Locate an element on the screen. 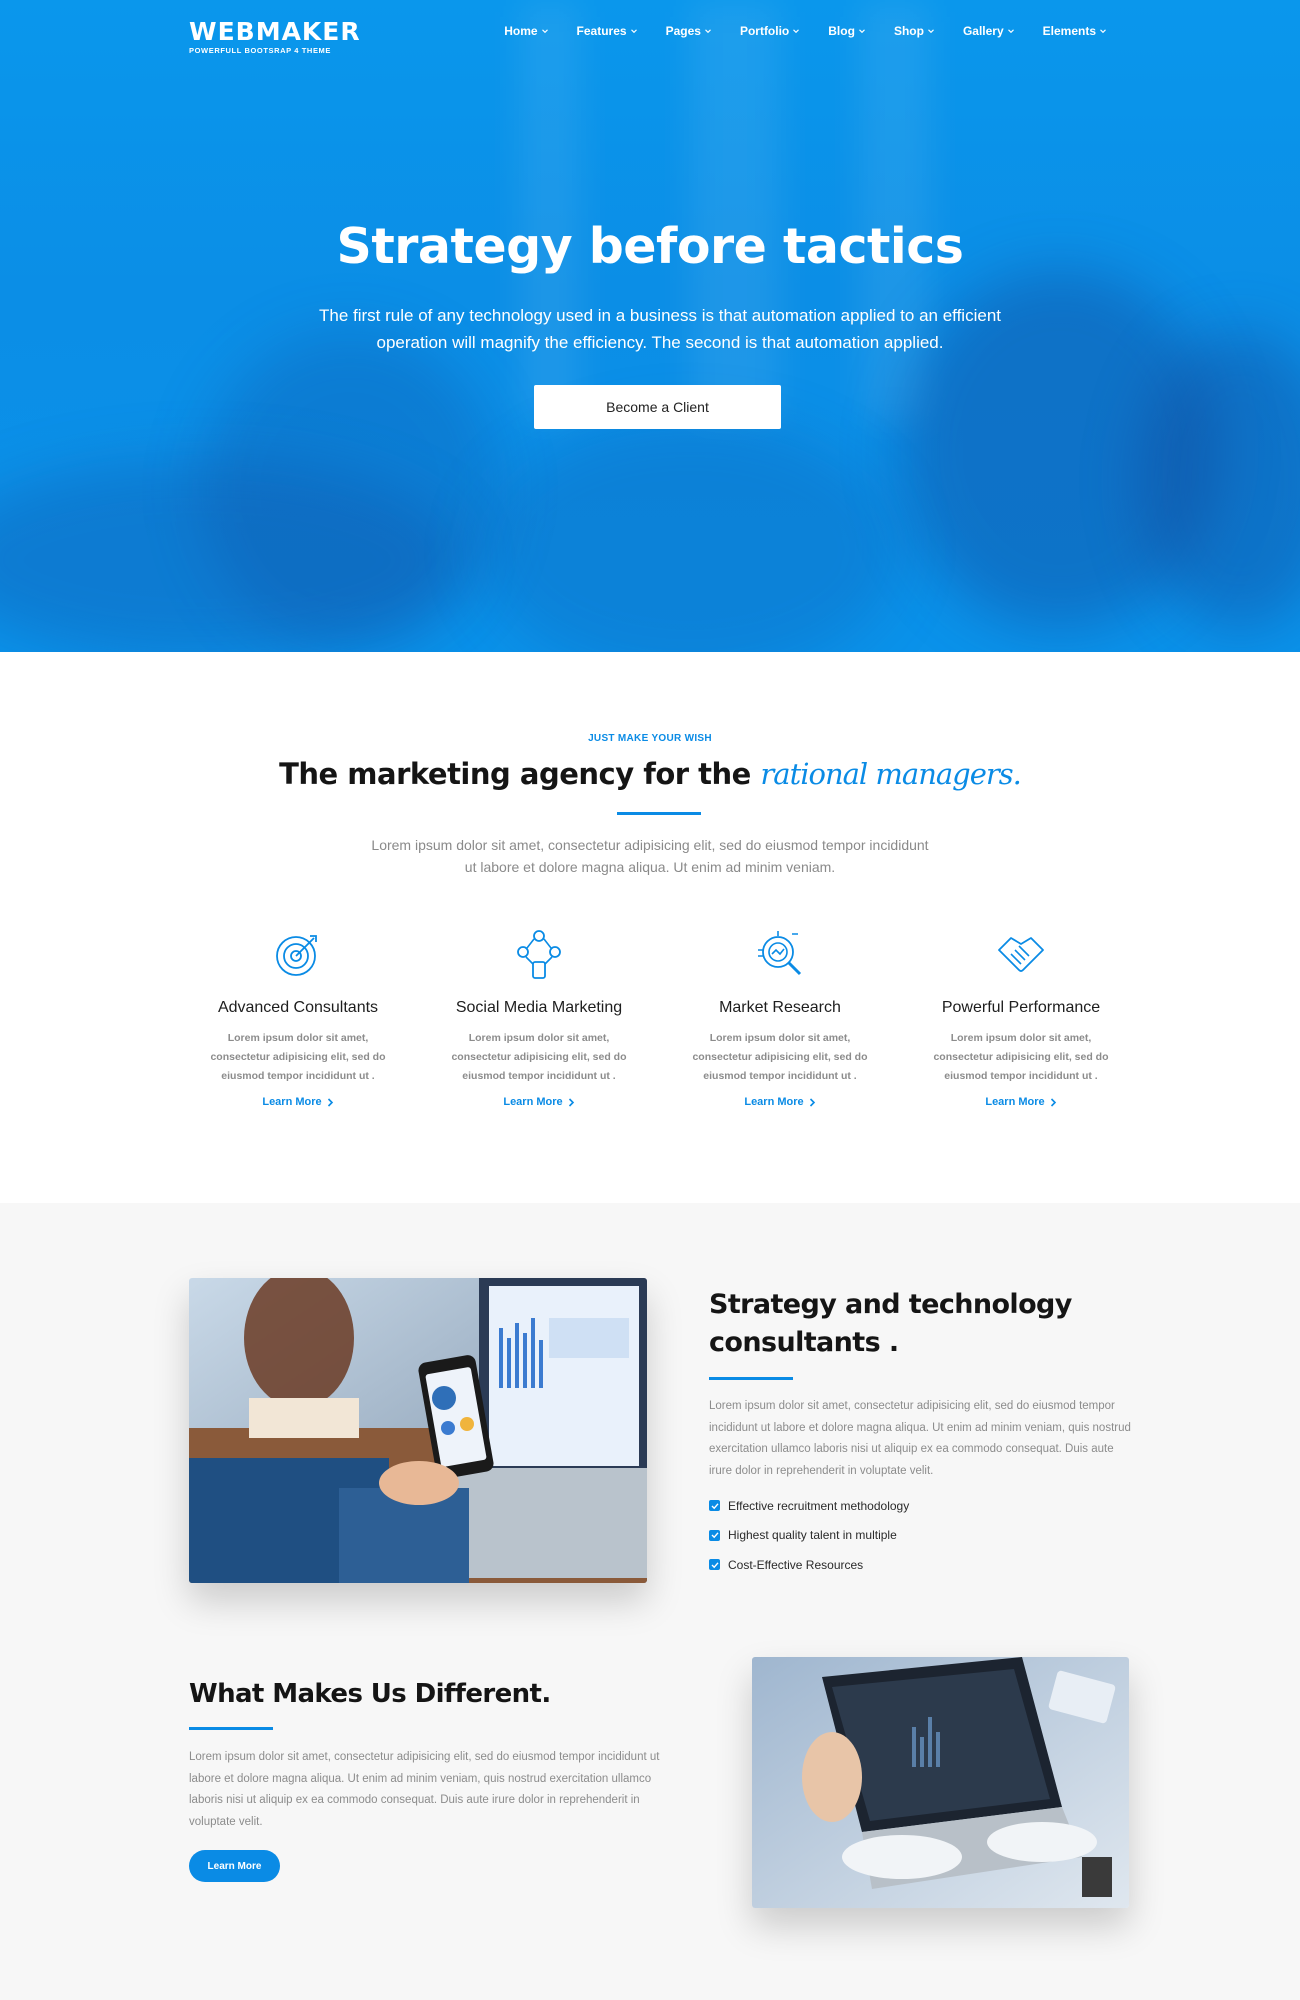 The image size is (1300, 2000). brand-name: WEBMAKER is located at coordinates (275, 31).